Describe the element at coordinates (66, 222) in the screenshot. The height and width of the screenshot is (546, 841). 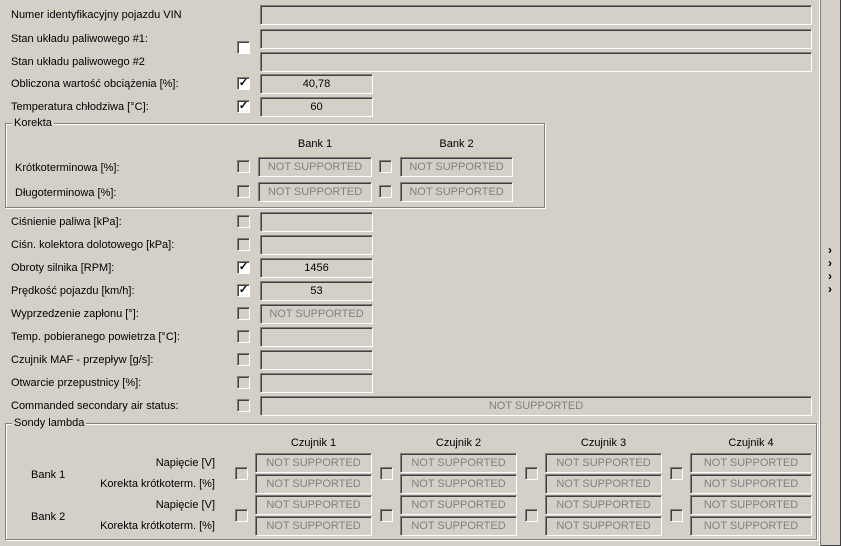
I see `row-label: Ciśnienie paliwa [kPa]:` at that location.